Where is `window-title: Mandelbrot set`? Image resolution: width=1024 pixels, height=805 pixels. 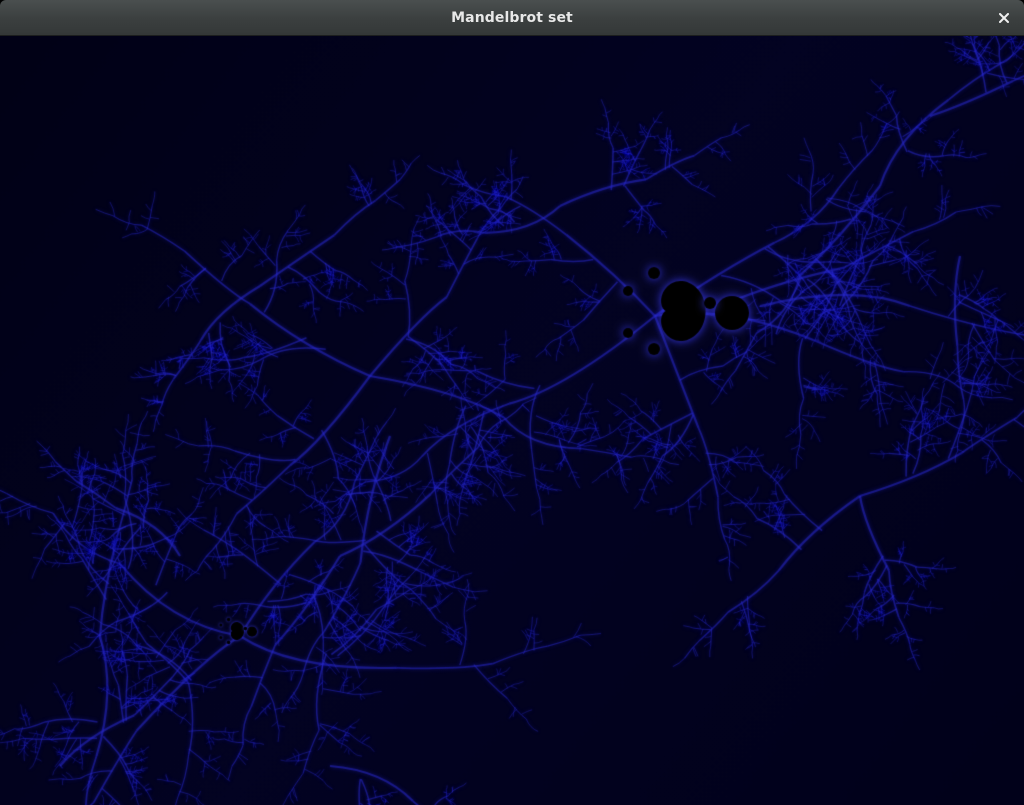
window-title: Mandelbrot set is located at coordinates (512, 18).